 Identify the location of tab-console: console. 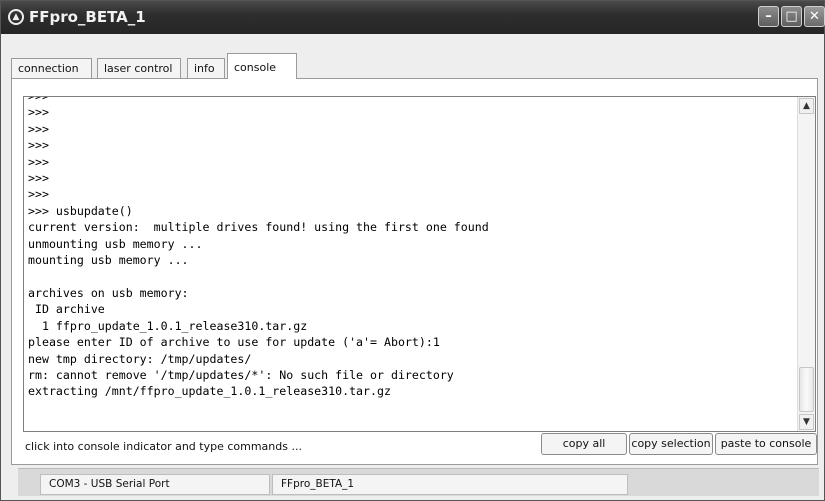
(262, 66).